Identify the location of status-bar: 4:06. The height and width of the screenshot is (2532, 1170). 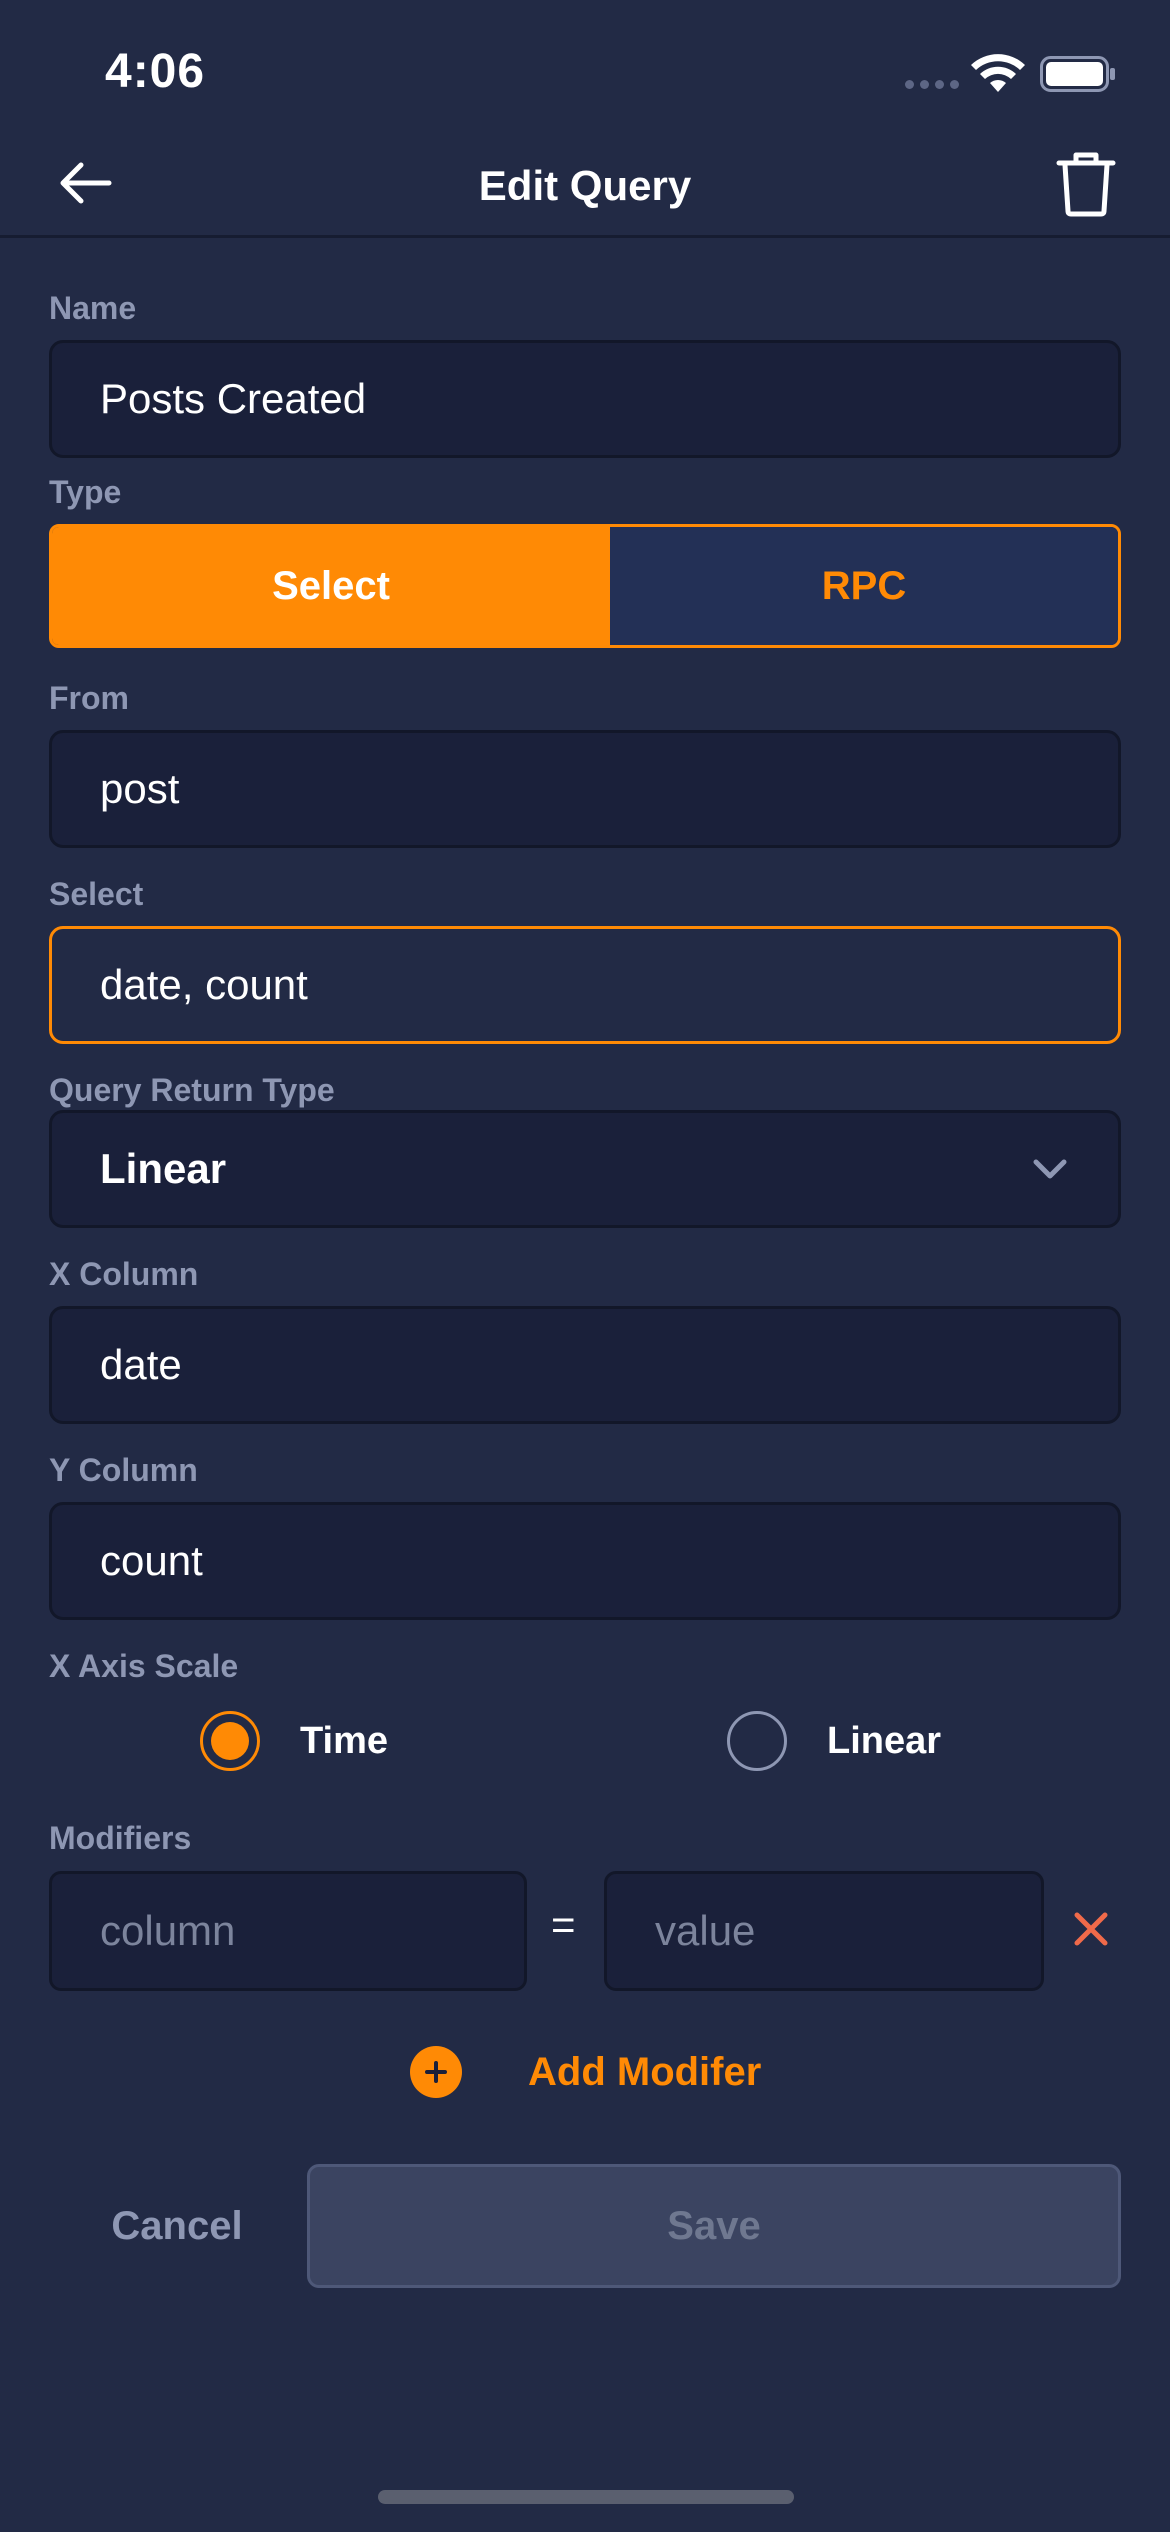
(585, 70).